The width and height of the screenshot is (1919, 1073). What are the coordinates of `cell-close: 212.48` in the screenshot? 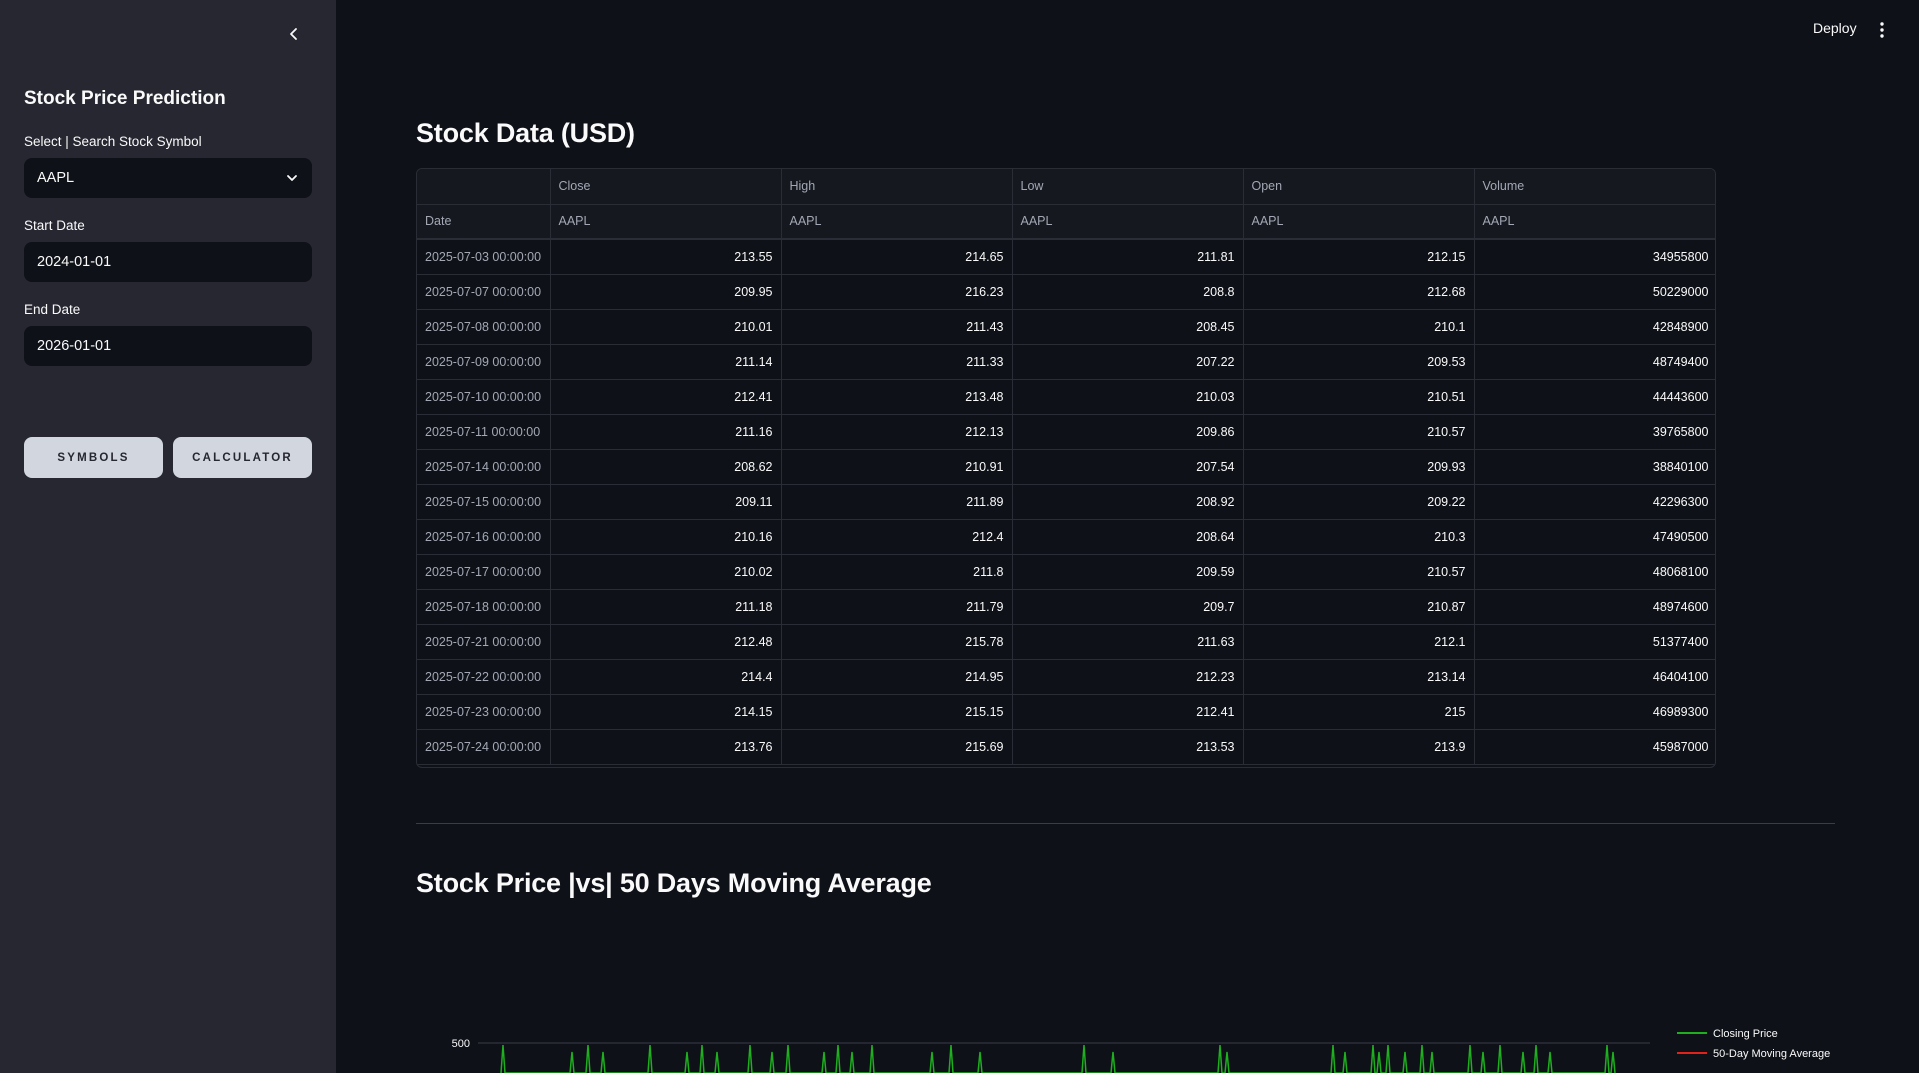 It's located at (666, 642).